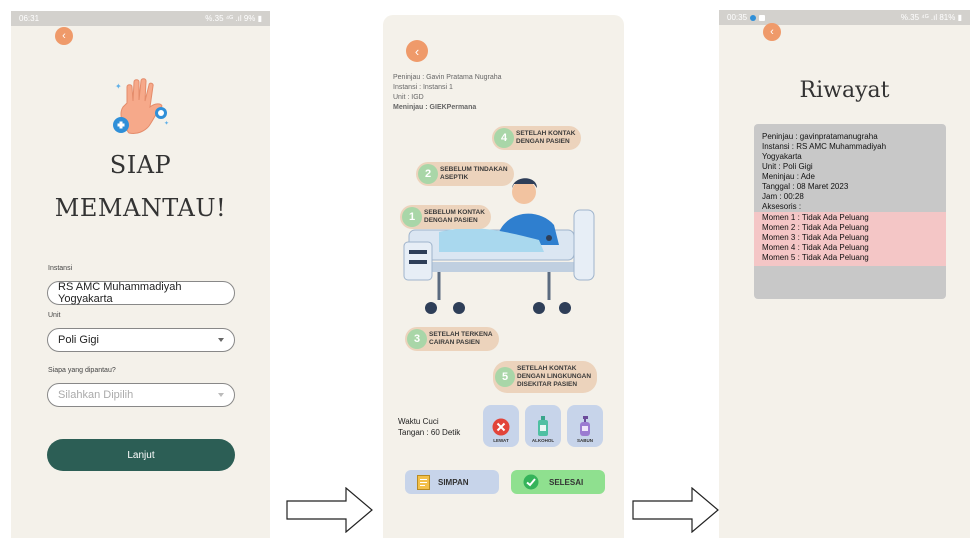 The image size is (970, 538). What do you see at coordinates (504, 138) in the screenshot?
I see `moment-4-number: 4` at bounding box center [504, 138].